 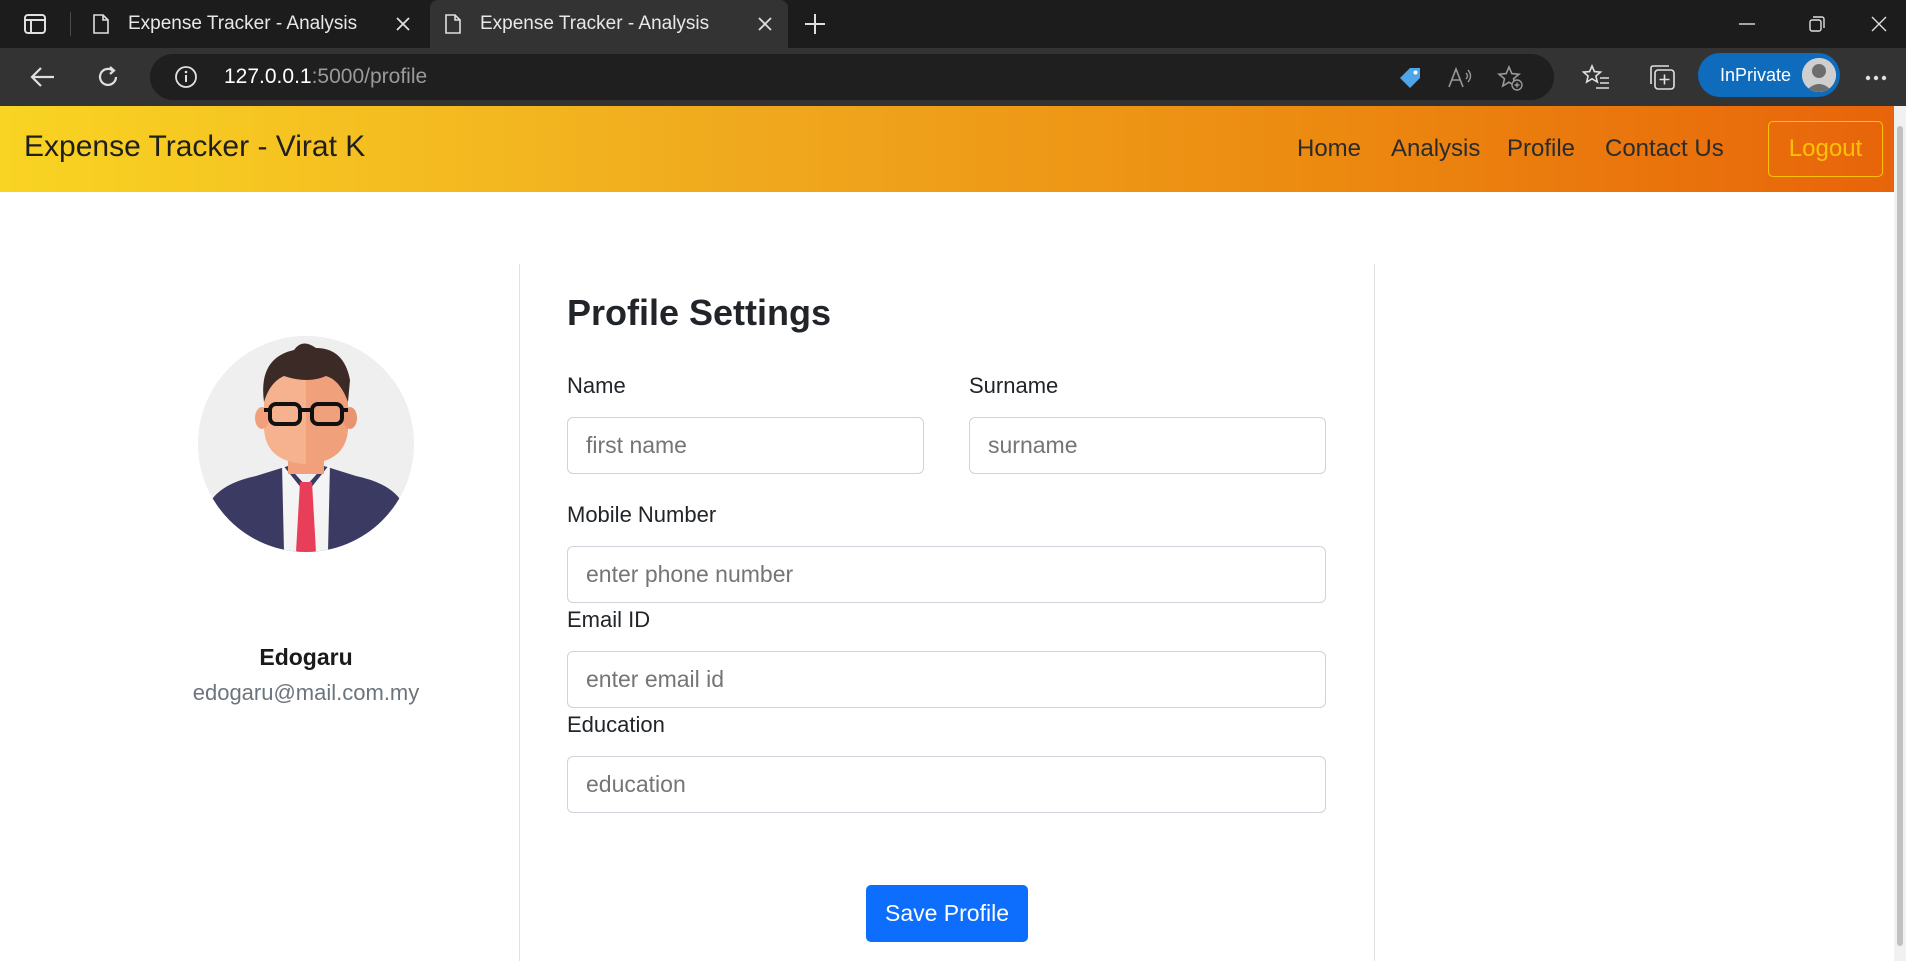 What do you see at coordinates (1817, 24) in the screenshot?
I see `restore-icon` at bounding box center [1817, 24].